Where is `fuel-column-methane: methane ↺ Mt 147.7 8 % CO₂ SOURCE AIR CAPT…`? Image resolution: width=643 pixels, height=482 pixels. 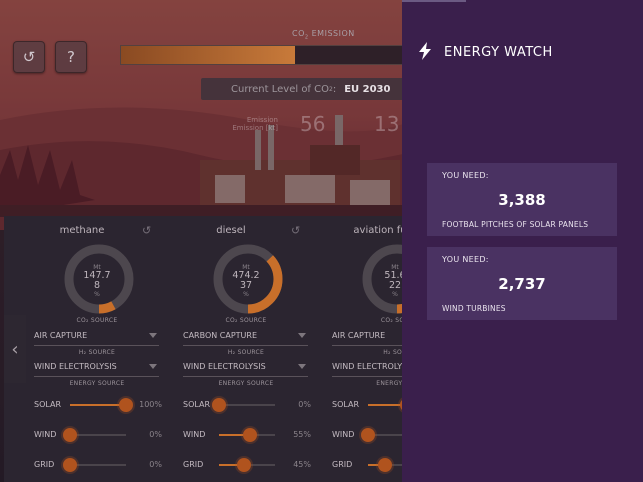
fuel-column-methane: methane ↺ Mt 147.7 8 % CO₂ SOURCE AIR CAPT… is located at coordinates (87, 349).